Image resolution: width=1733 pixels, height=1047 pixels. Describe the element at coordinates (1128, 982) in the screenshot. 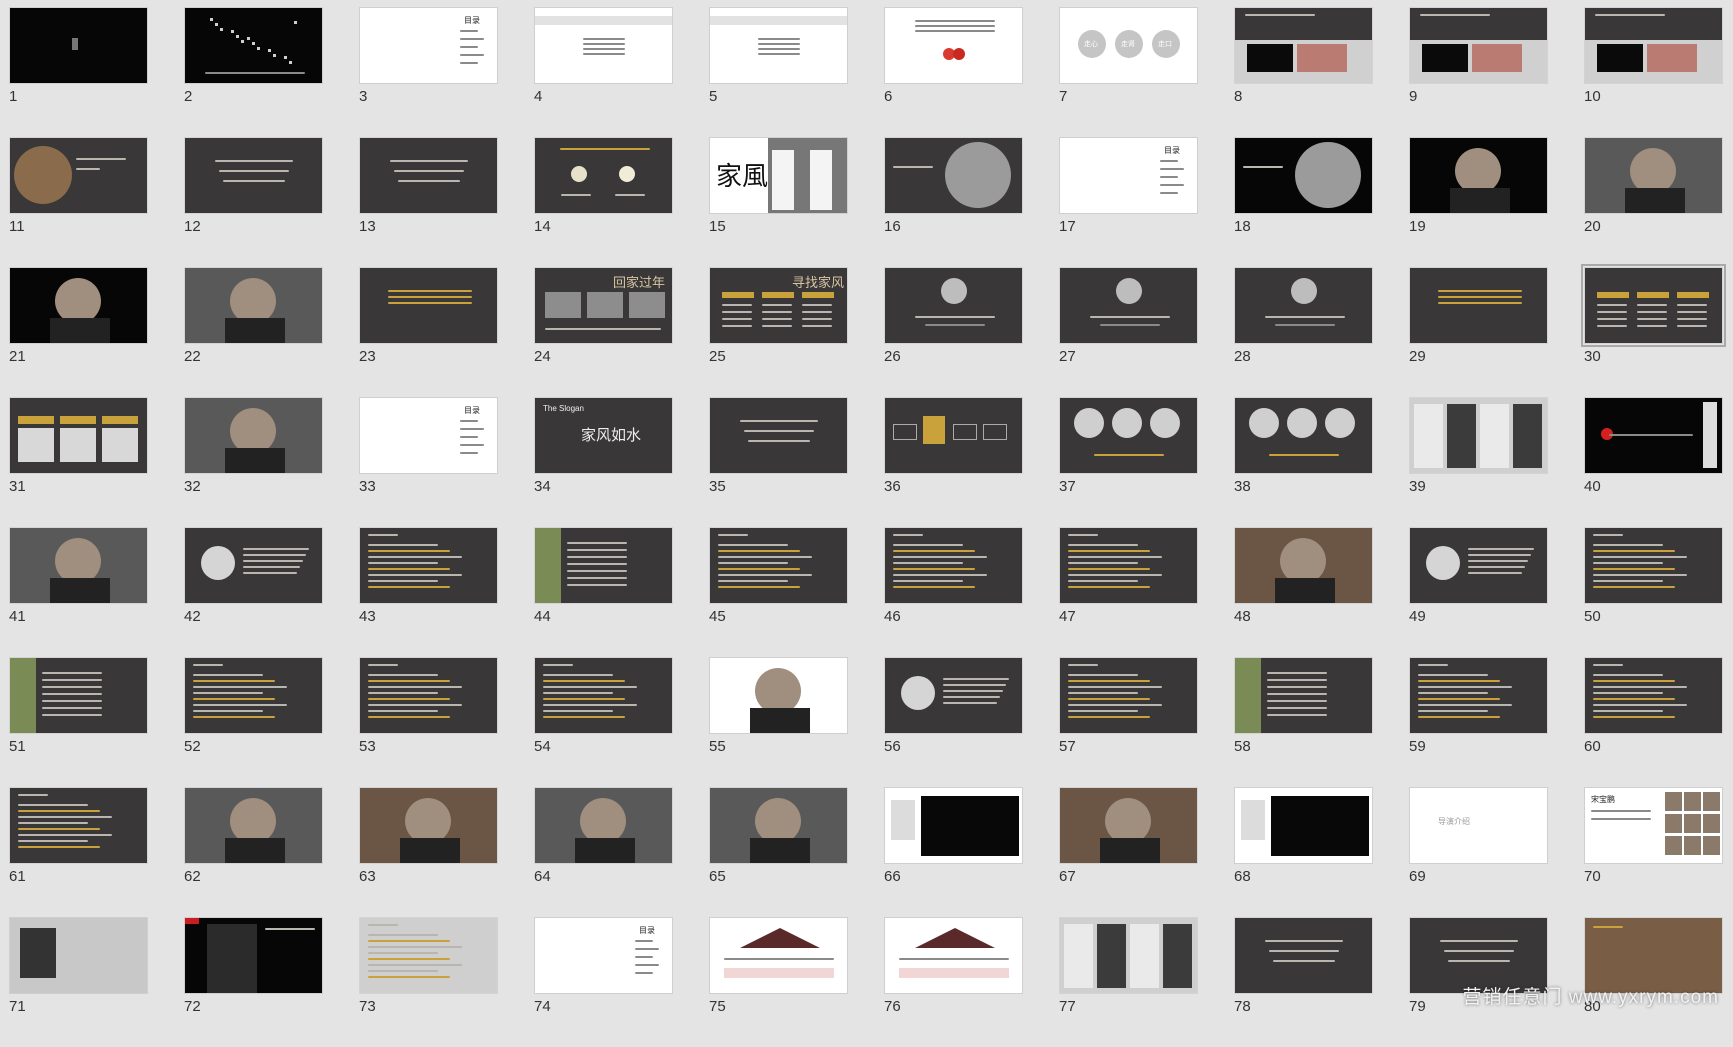

I see `slide-thumbnail: 77` at that location.